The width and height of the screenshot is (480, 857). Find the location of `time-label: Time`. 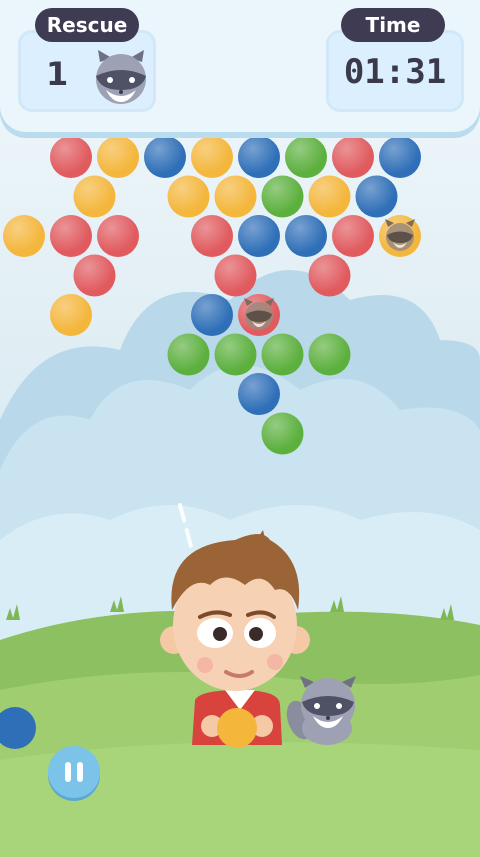

time-label: Time is located at coordinates (393, 25).